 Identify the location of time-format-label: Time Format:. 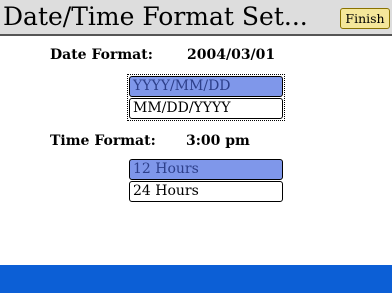
(103, 141).